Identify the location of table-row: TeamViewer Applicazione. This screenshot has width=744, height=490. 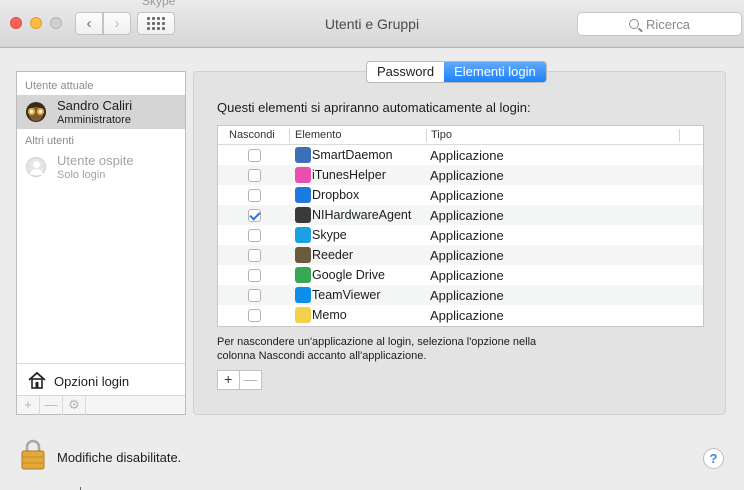
(460, 295).